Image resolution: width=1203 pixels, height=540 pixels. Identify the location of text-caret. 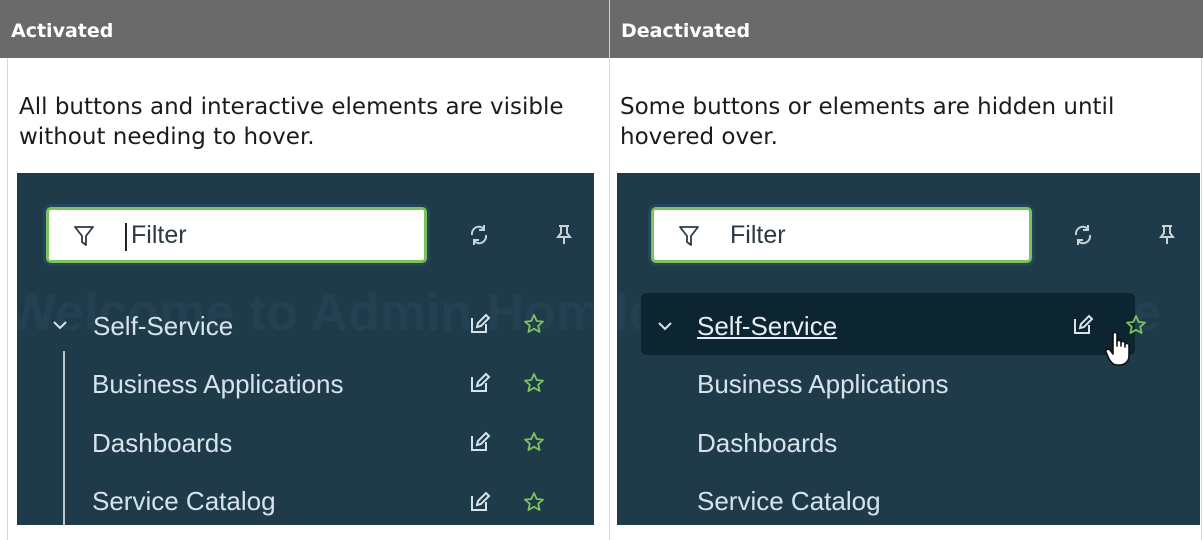
(126, 237).